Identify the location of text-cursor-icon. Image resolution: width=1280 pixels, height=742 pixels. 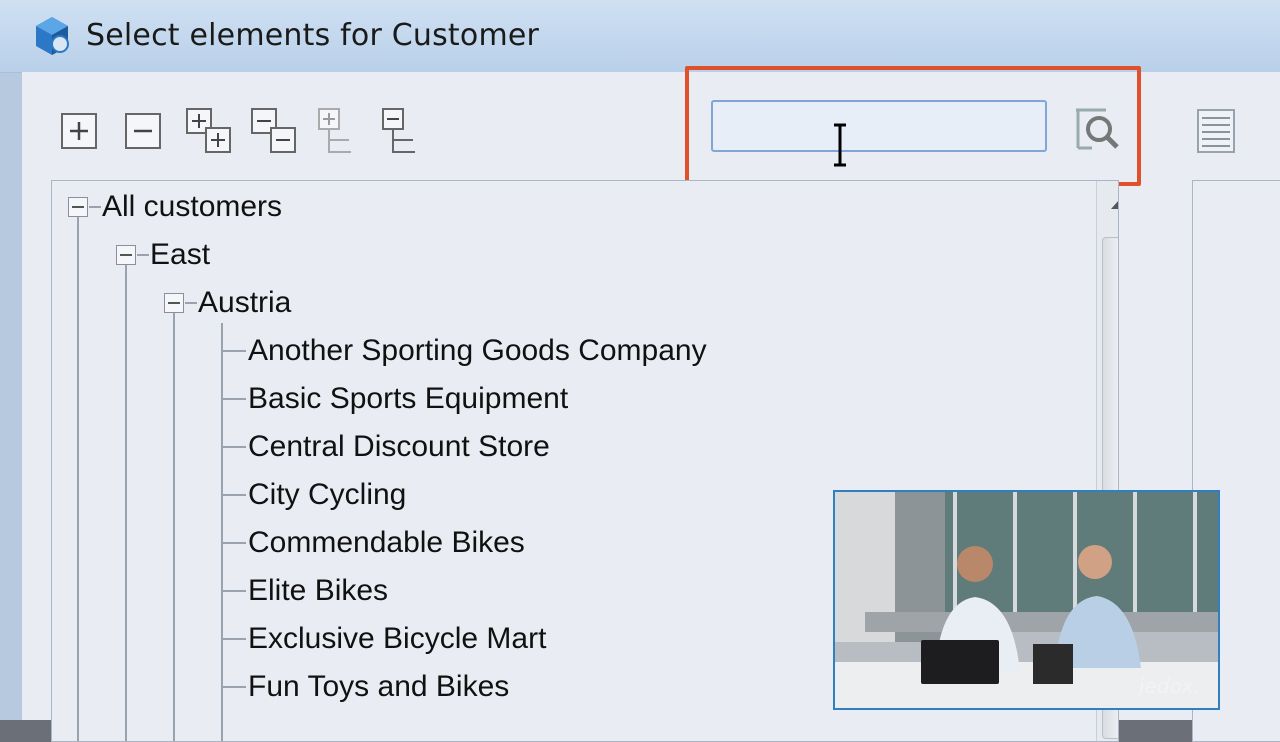
(840, 145).